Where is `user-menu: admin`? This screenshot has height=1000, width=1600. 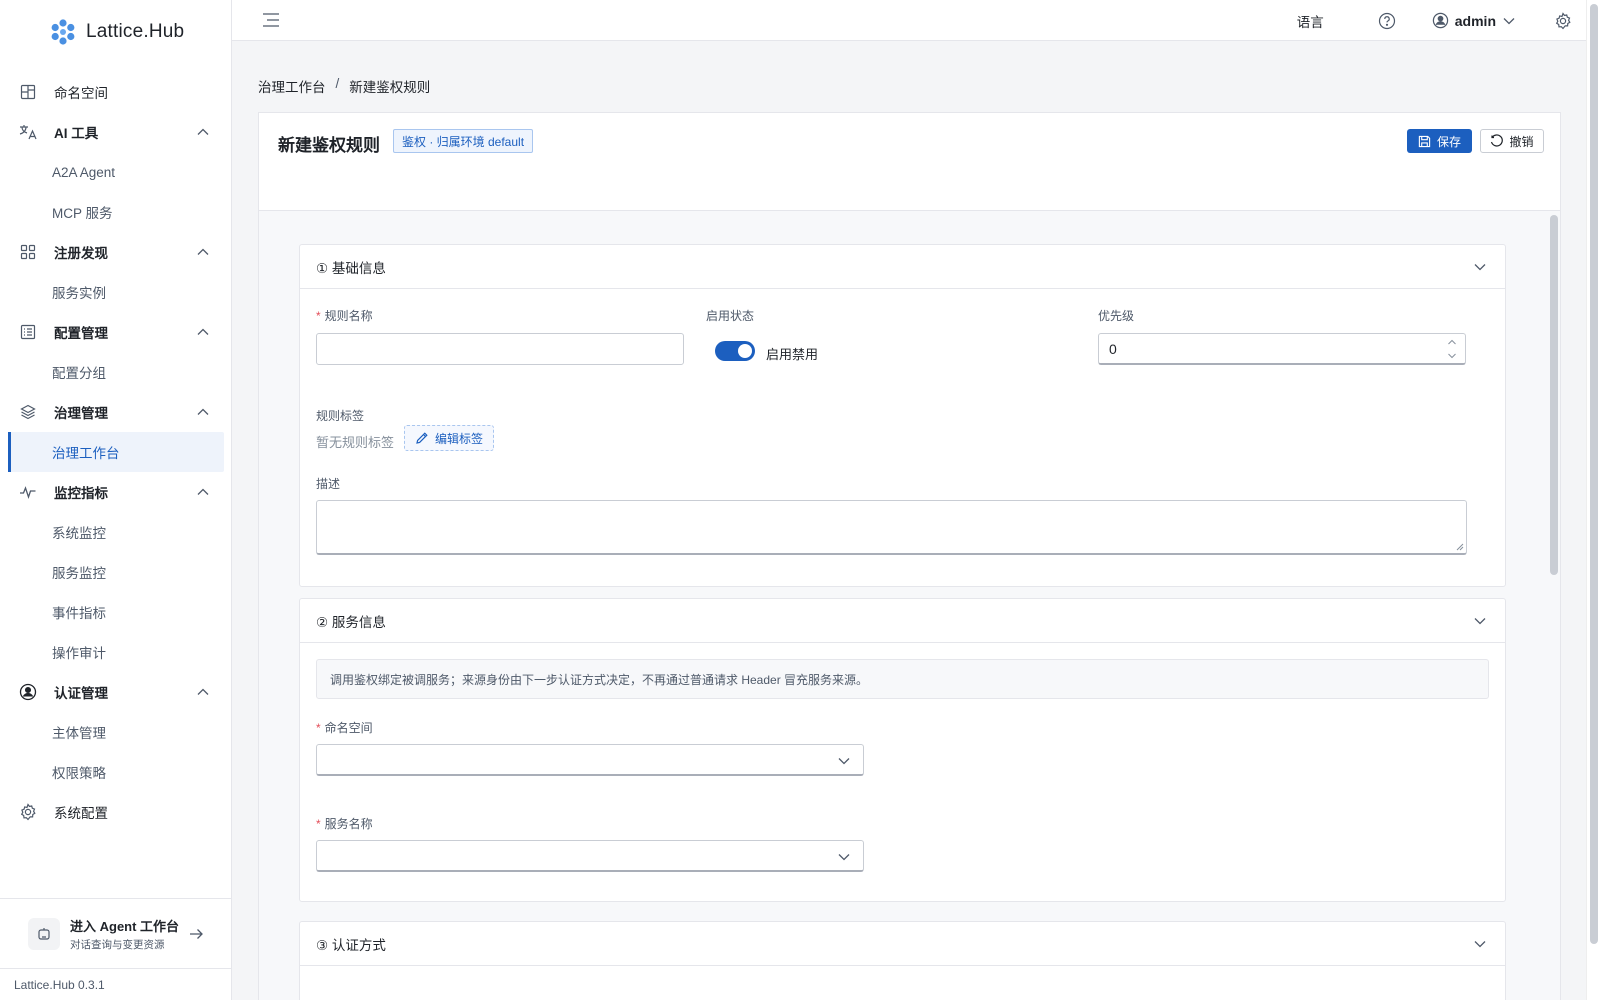
user-menu: admin is located at coordinates (1474, 20).